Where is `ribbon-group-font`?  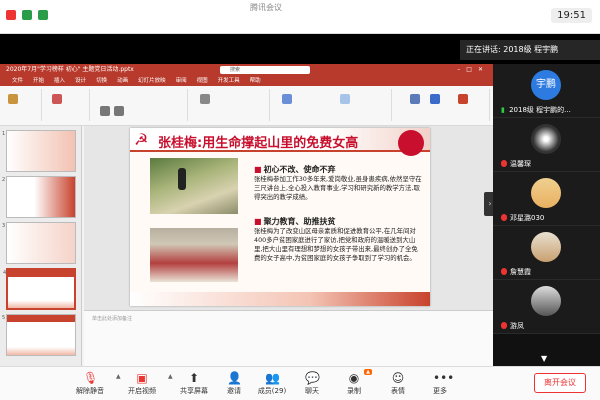
ribbon-group-font is located at coordinates (140, 105).